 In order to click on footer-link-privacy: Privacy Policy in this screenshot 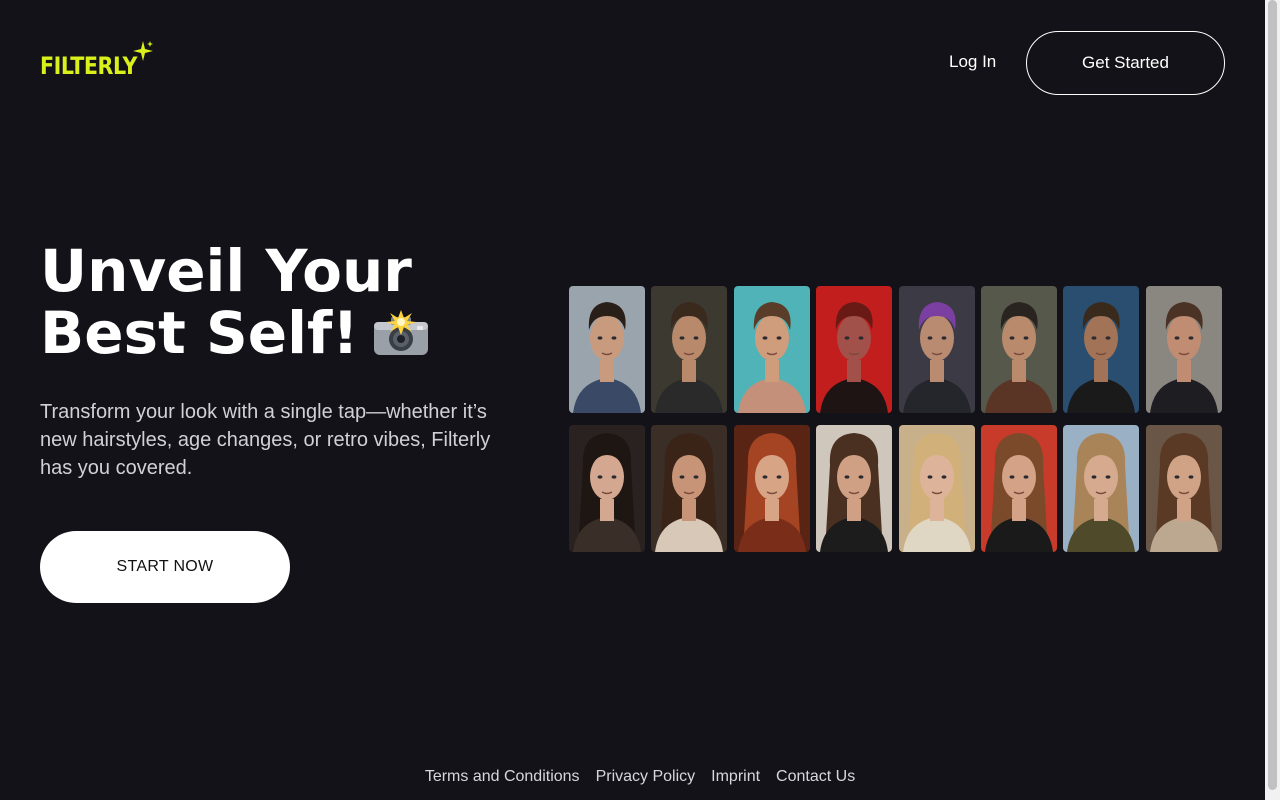, I will do `click(646, 777)`.